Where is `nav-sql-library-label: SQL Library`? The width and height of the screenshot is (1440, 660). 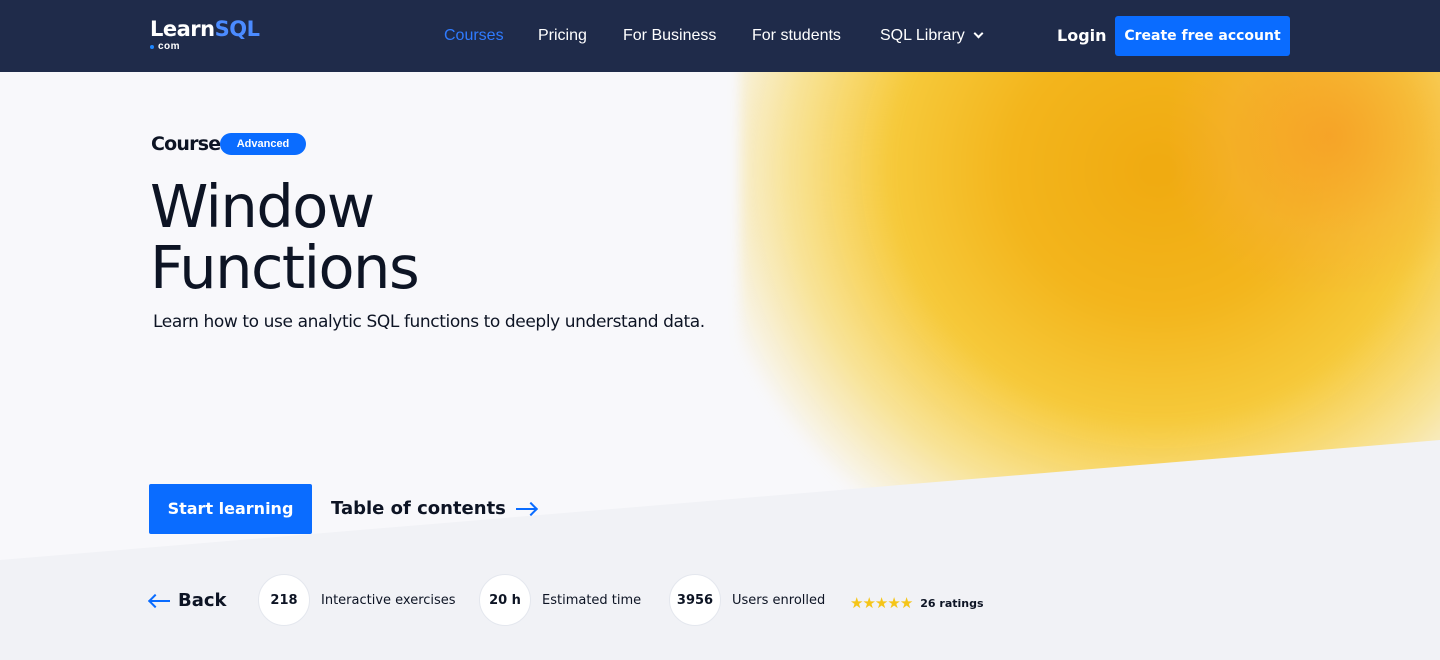 nav-sql-library-label: SQL Library is located at coordinates (922, 35).